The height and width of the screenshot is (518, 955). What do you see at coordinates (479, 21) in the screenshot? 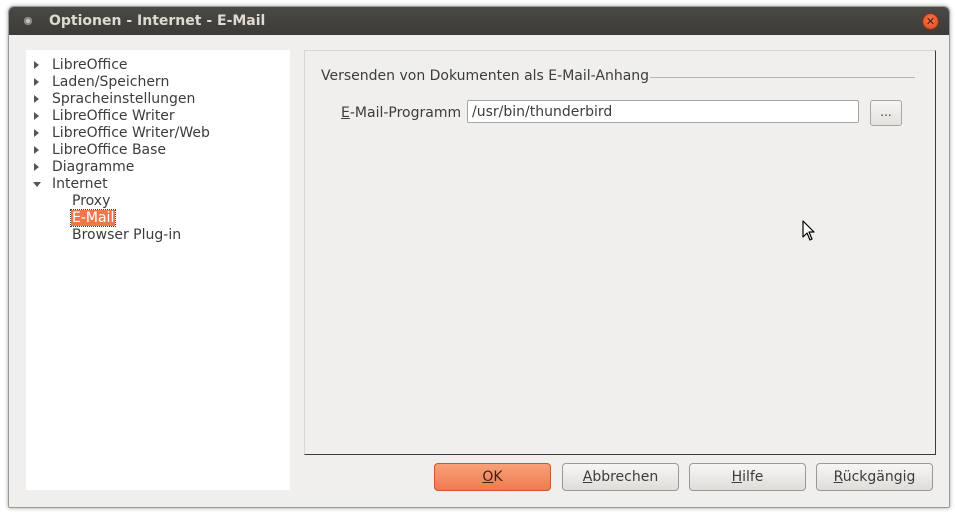
I see `titlebar: Optionen - Internet - E-Mail ✕` at bounding box center [479, 21].